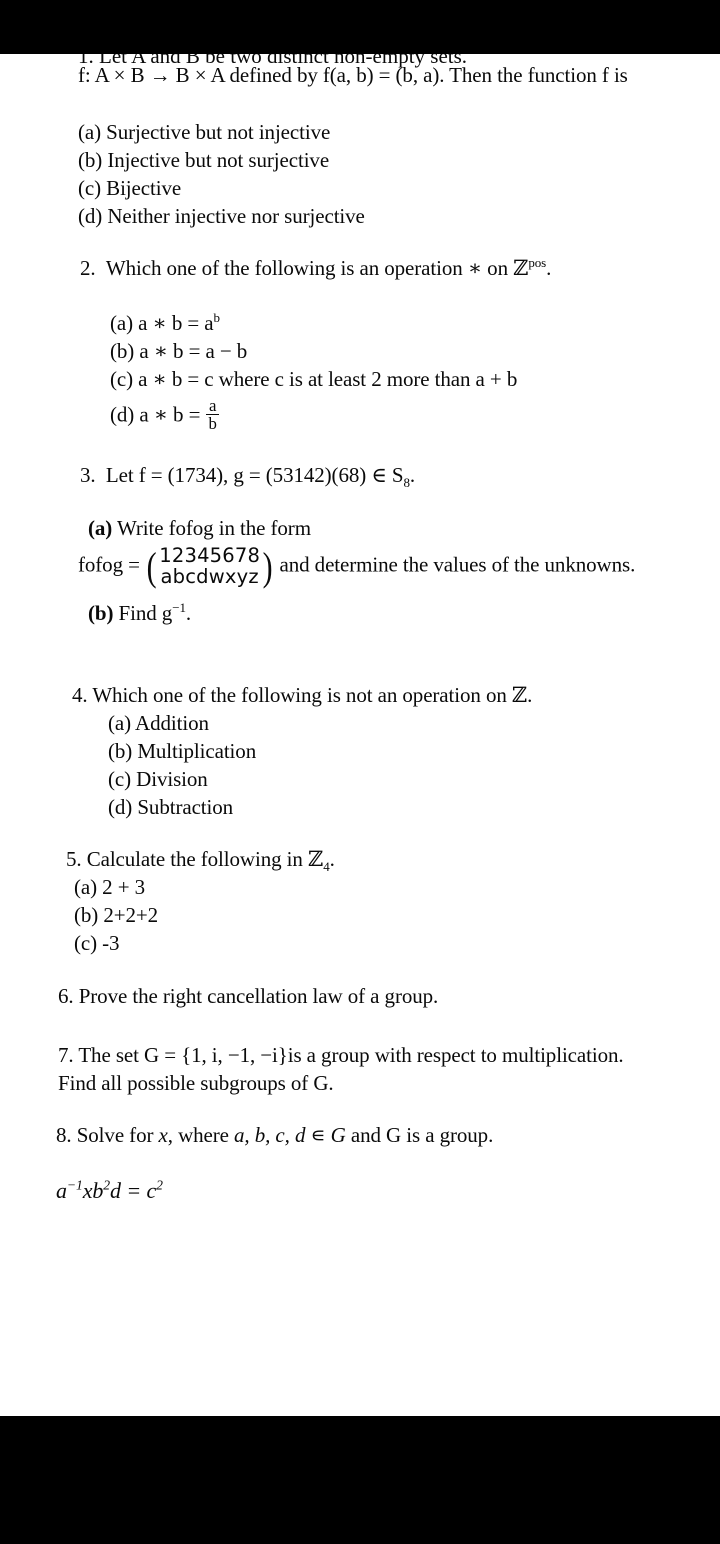  I want to click on question-1-option-b: (b) Injective but not surjective, so click(203, 160).